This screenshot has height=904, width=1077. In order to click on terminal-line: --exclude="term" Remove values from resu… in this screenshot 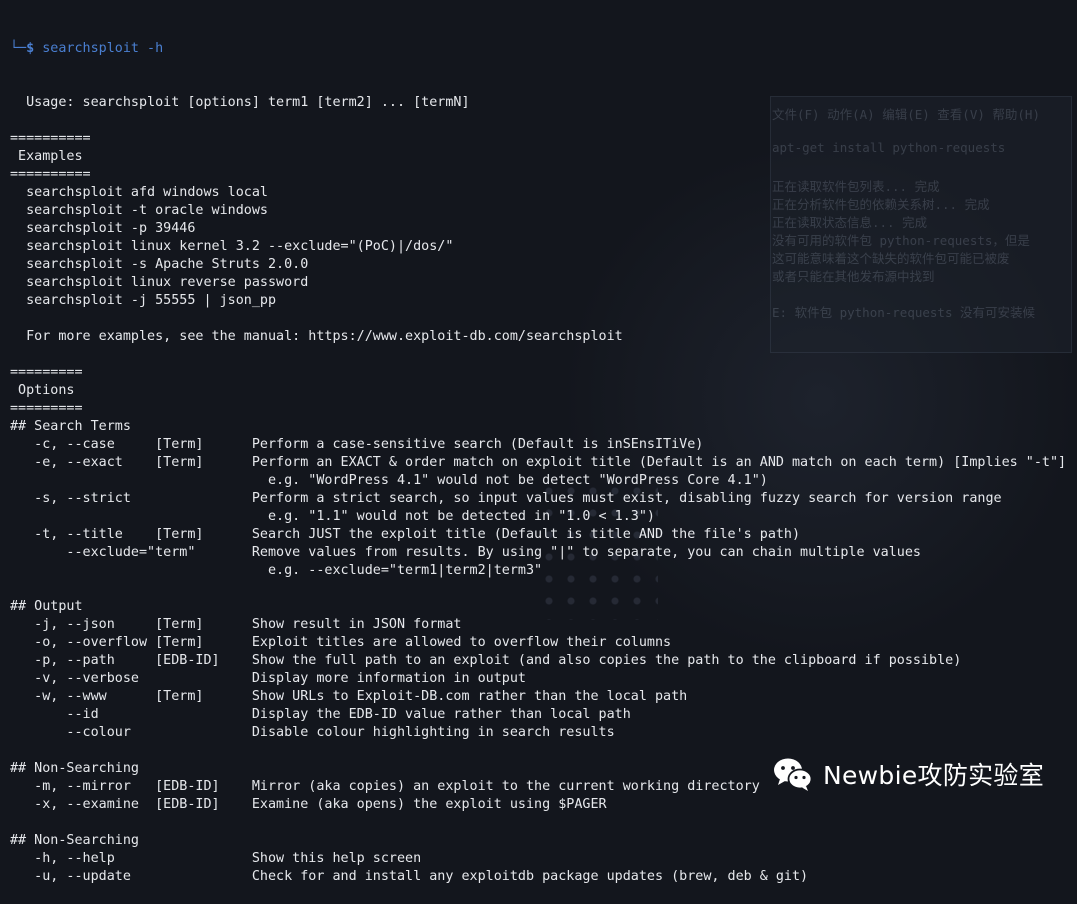, I will do `click(465, 552)`.